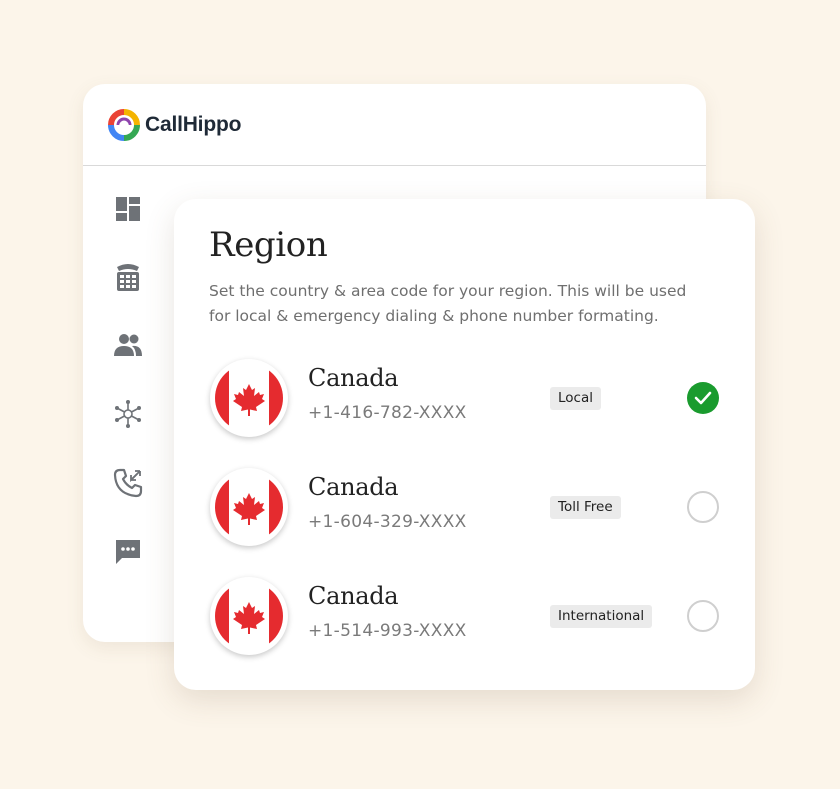 The image size is (840, 789). Describe the element at coordinates (601, 616) in the screenshot. I see `number-type-badge: International` at that location.